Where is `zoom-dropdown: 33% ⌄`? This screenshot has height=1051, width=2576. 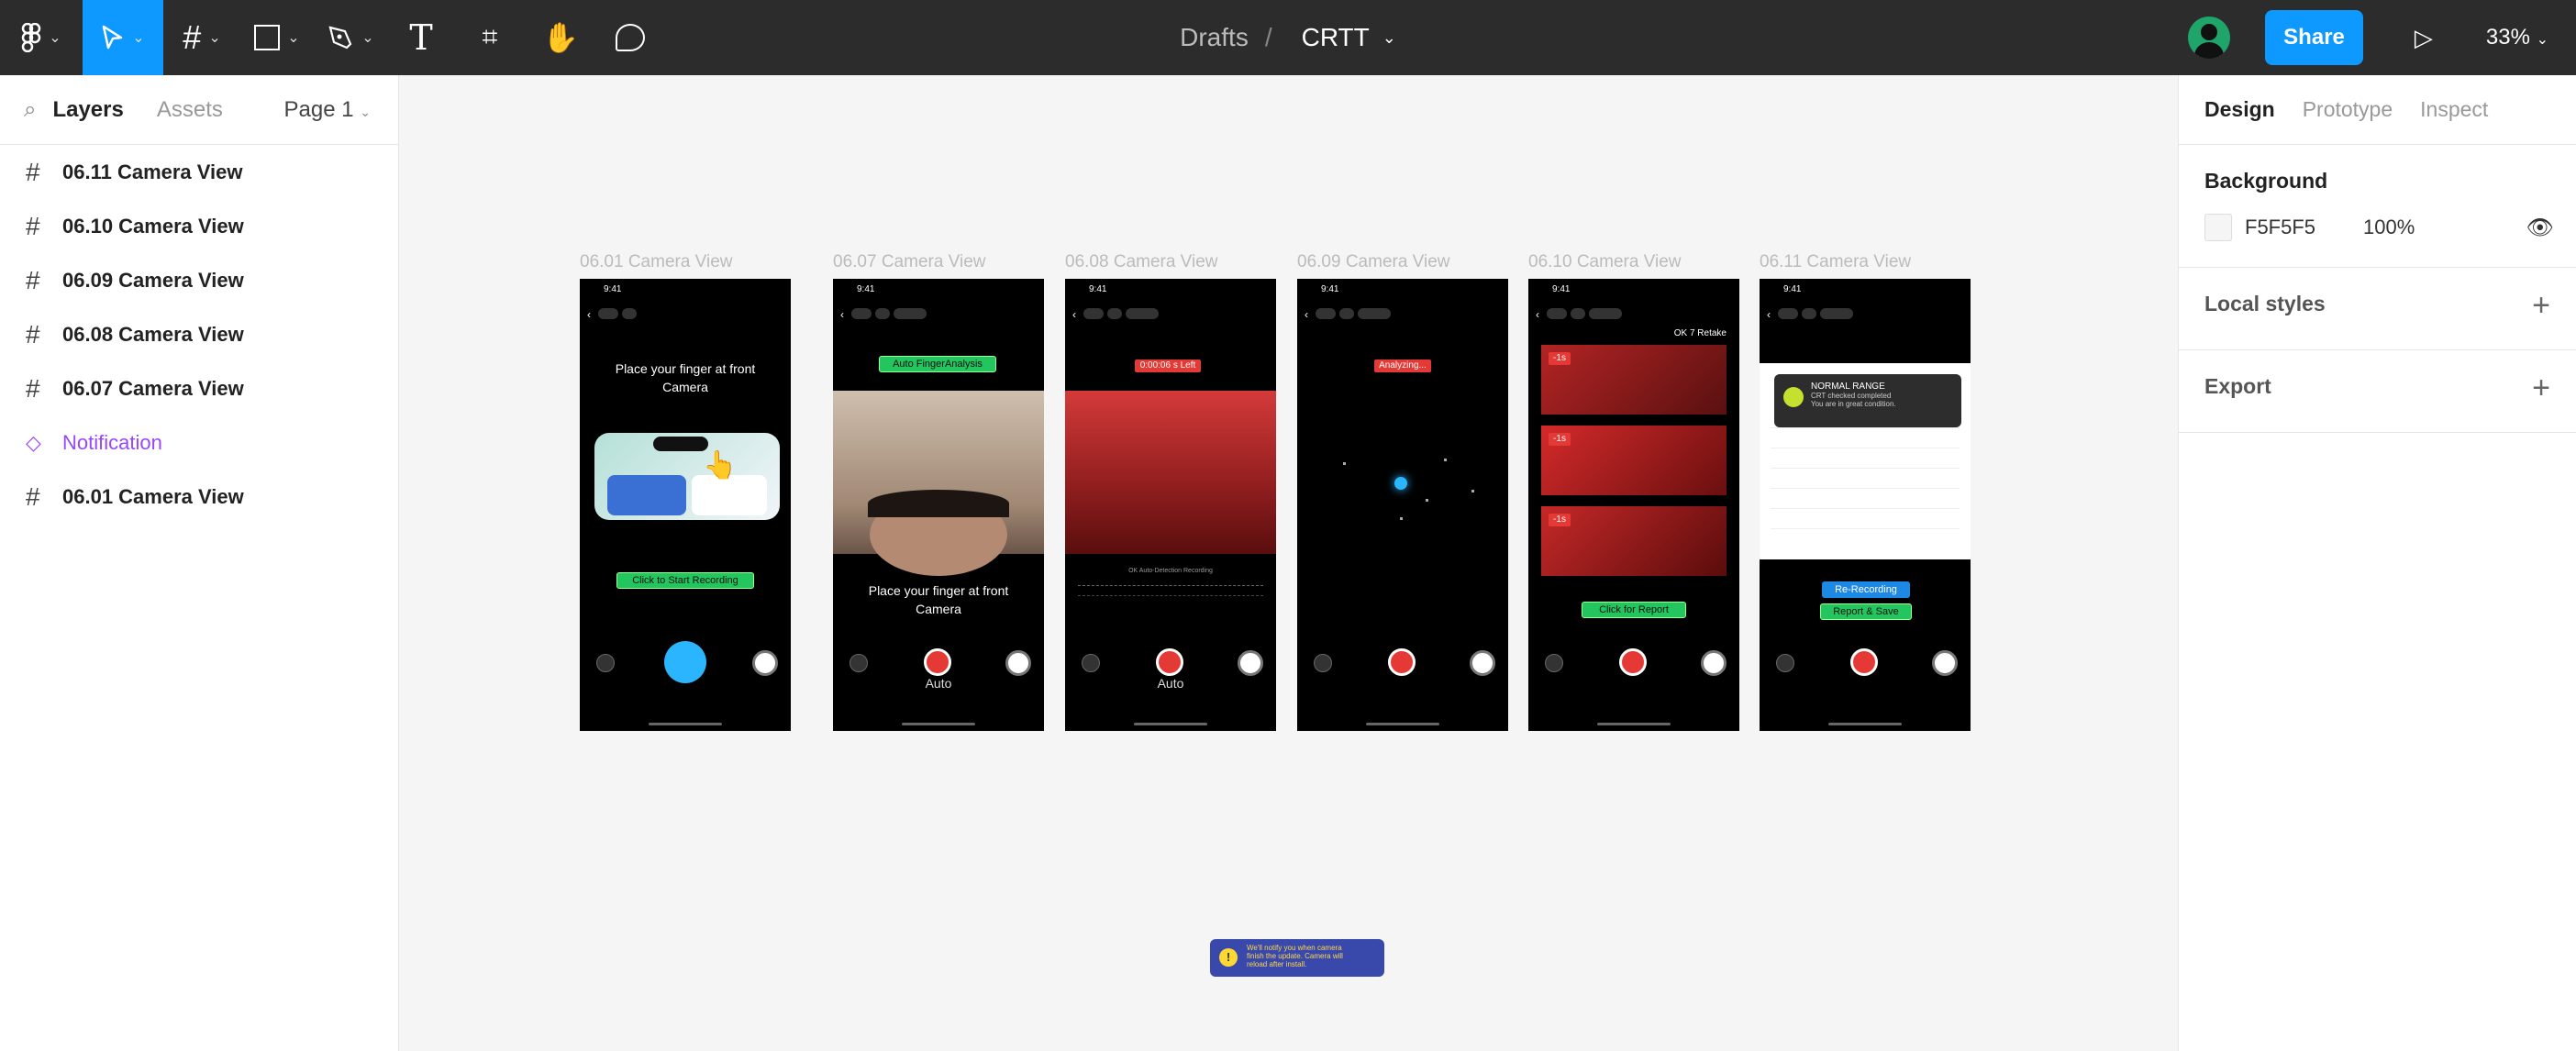 zoom-dropdown: 33% ⌄ is located at coordinates (2517, 37).